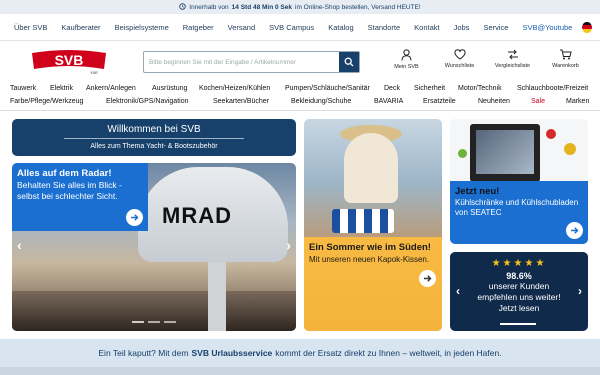 The image size is (600, 375). Describe the element at coordinates (518, 324) in the screenshot. I see `rating-pagination` at that location.